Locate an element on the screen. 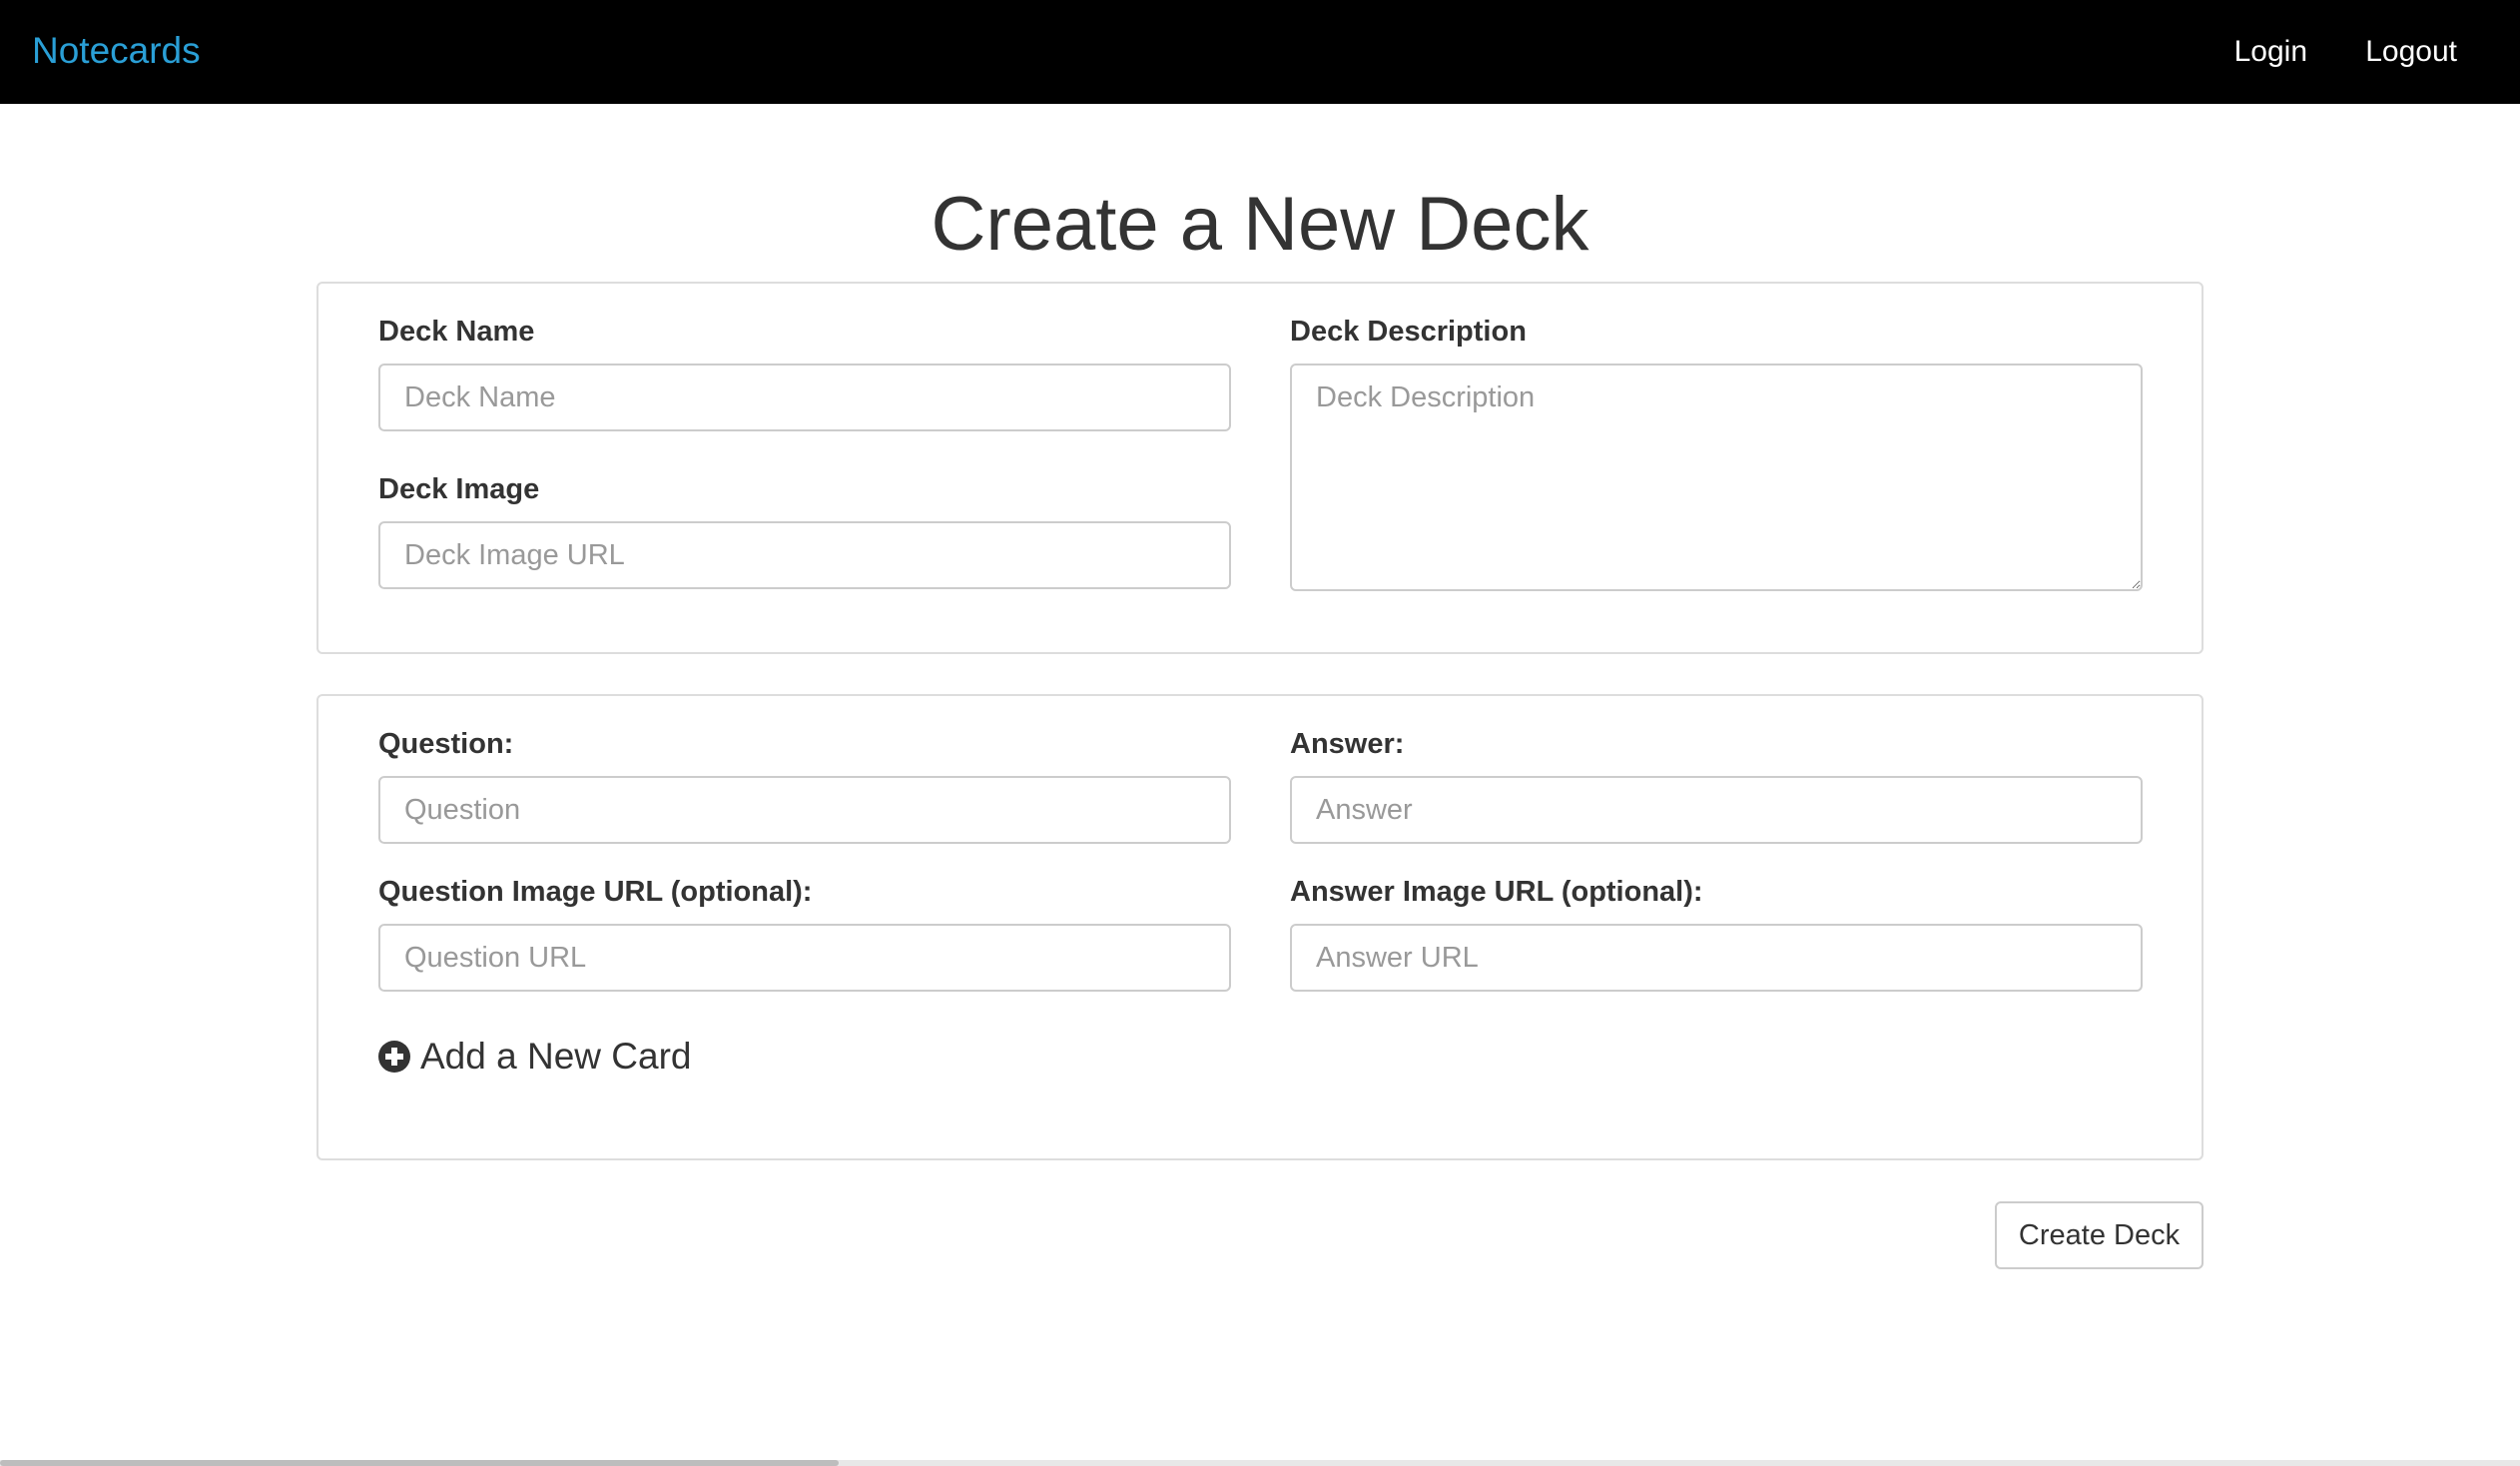 This screenshot has width=2520, height=1466. deck-description-label: Deck Description is located at coordinates (1408, 332).